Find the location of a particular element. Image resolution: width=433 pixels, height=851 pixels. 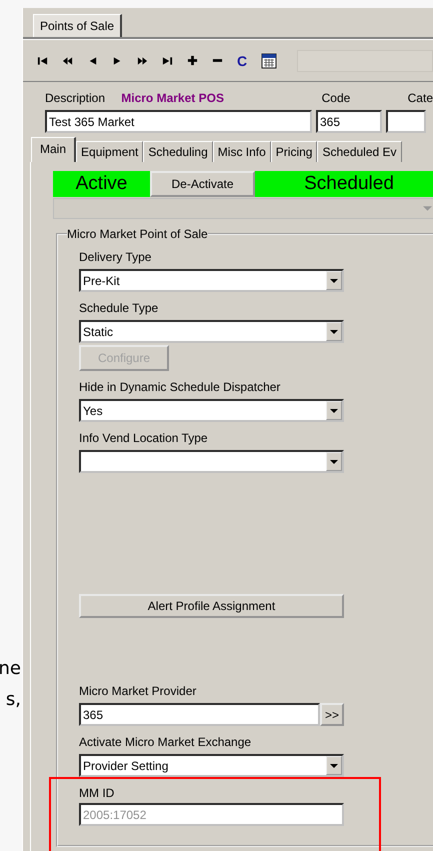

provider-field: 365 is located at coordinates (199, 714).